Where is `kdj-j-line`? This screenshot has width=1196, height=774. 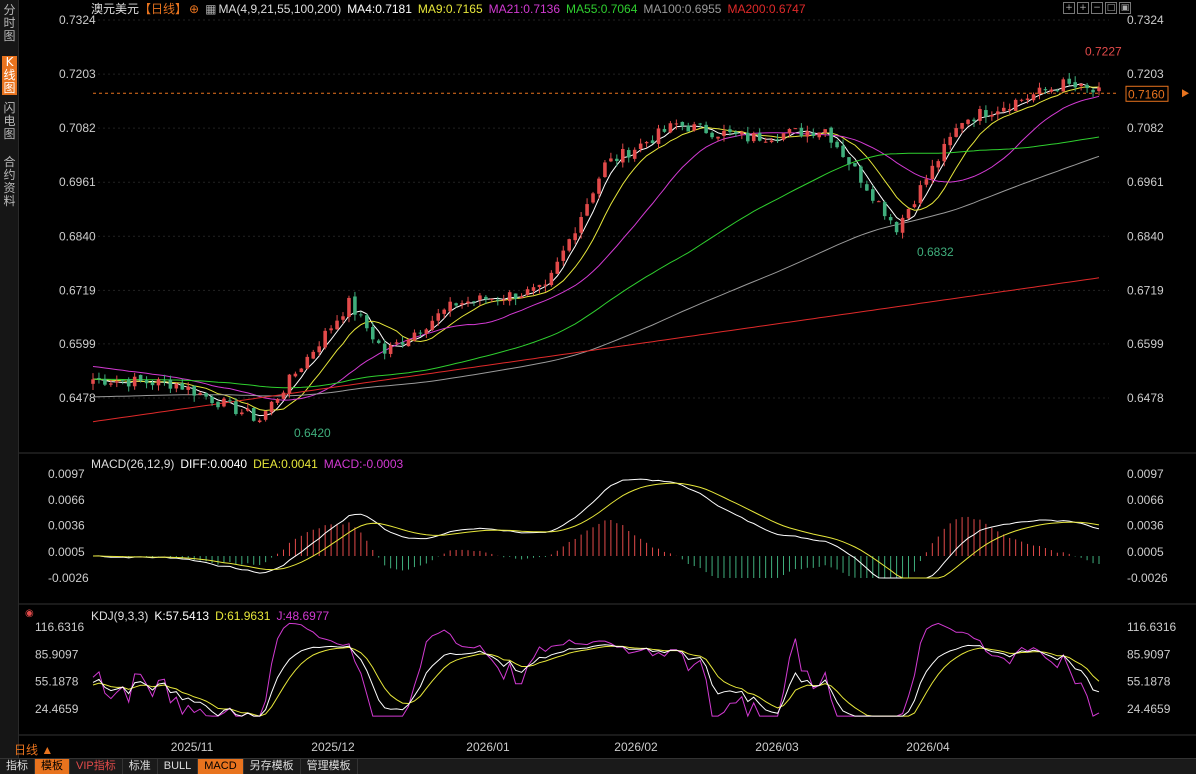 kdj-j-line is located at coordinates (596, 670).